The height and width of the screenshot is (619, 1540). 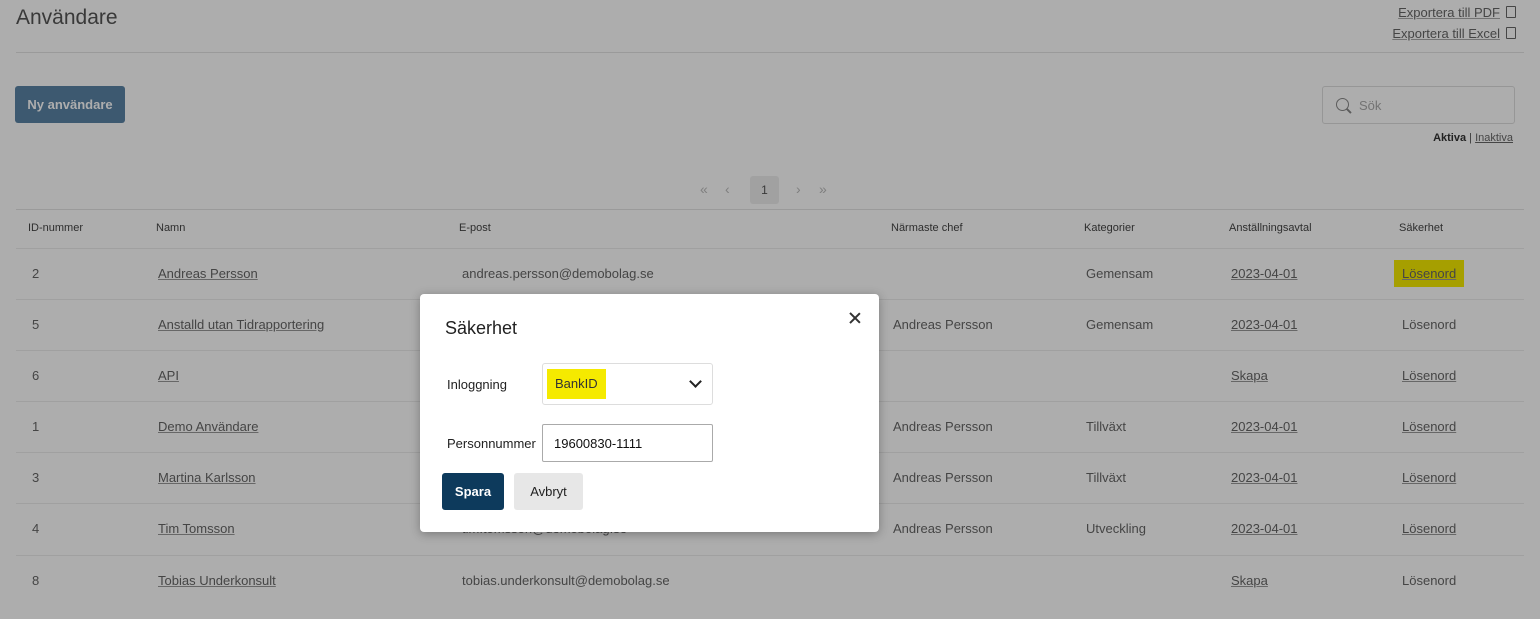 I want to click on chevron-down-icon, so click(x=695, y=381).